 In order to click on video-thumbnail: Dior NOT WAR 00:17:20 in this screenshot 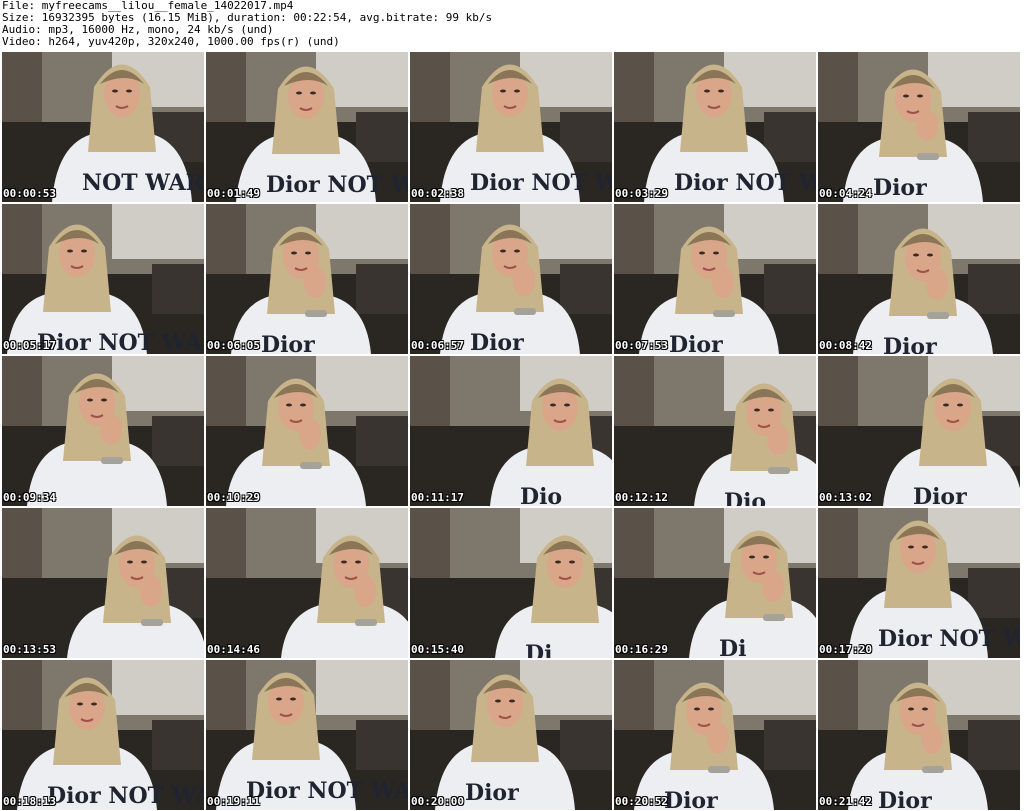, I will do `click(919, 583)`.